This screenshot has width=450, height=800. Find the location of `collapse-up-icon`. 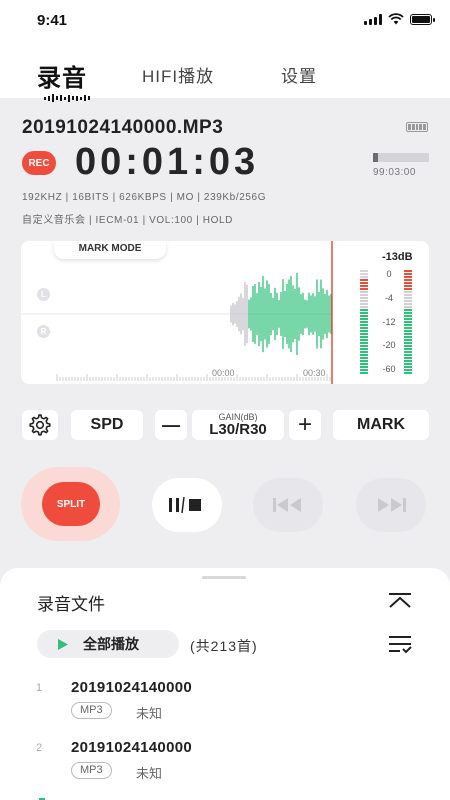

collapse-up-icon is located at coordinates (400, 601).